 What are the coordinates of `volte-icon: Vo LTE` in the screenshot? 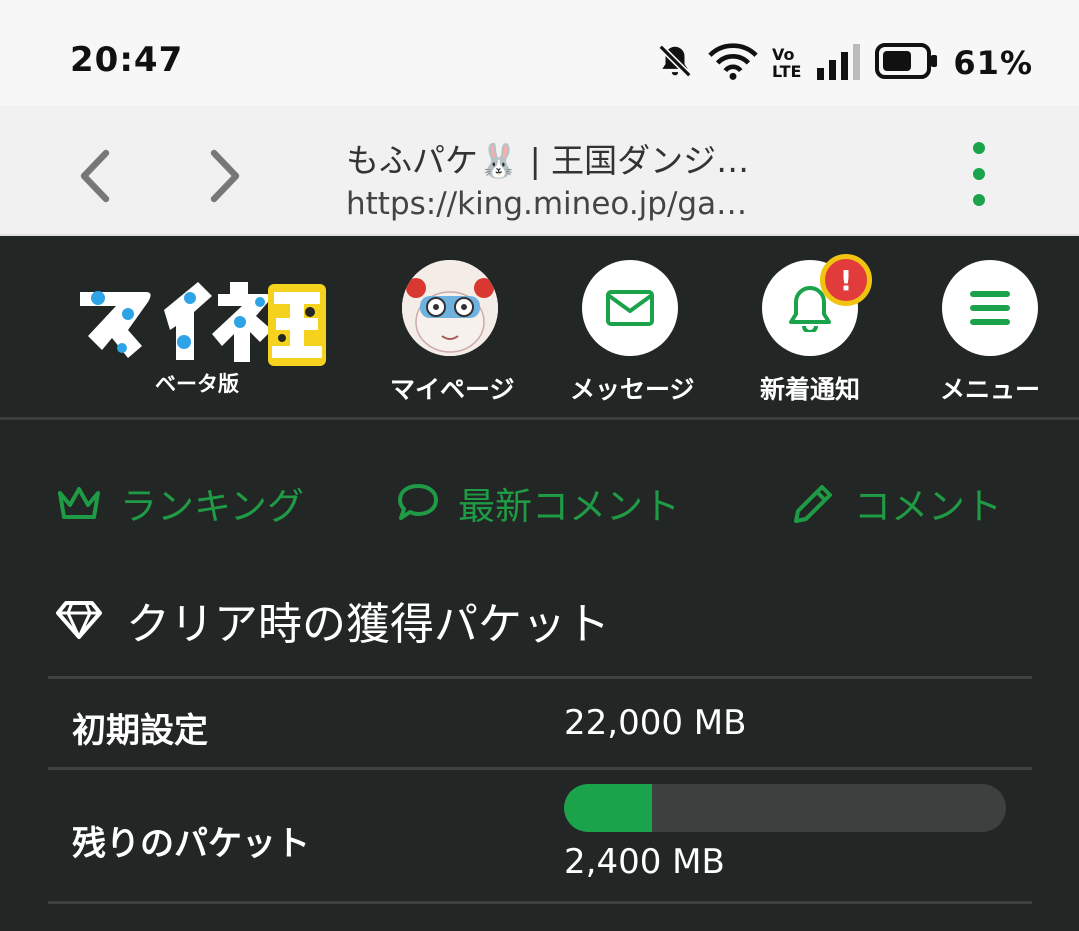 It's located at (786, 63).